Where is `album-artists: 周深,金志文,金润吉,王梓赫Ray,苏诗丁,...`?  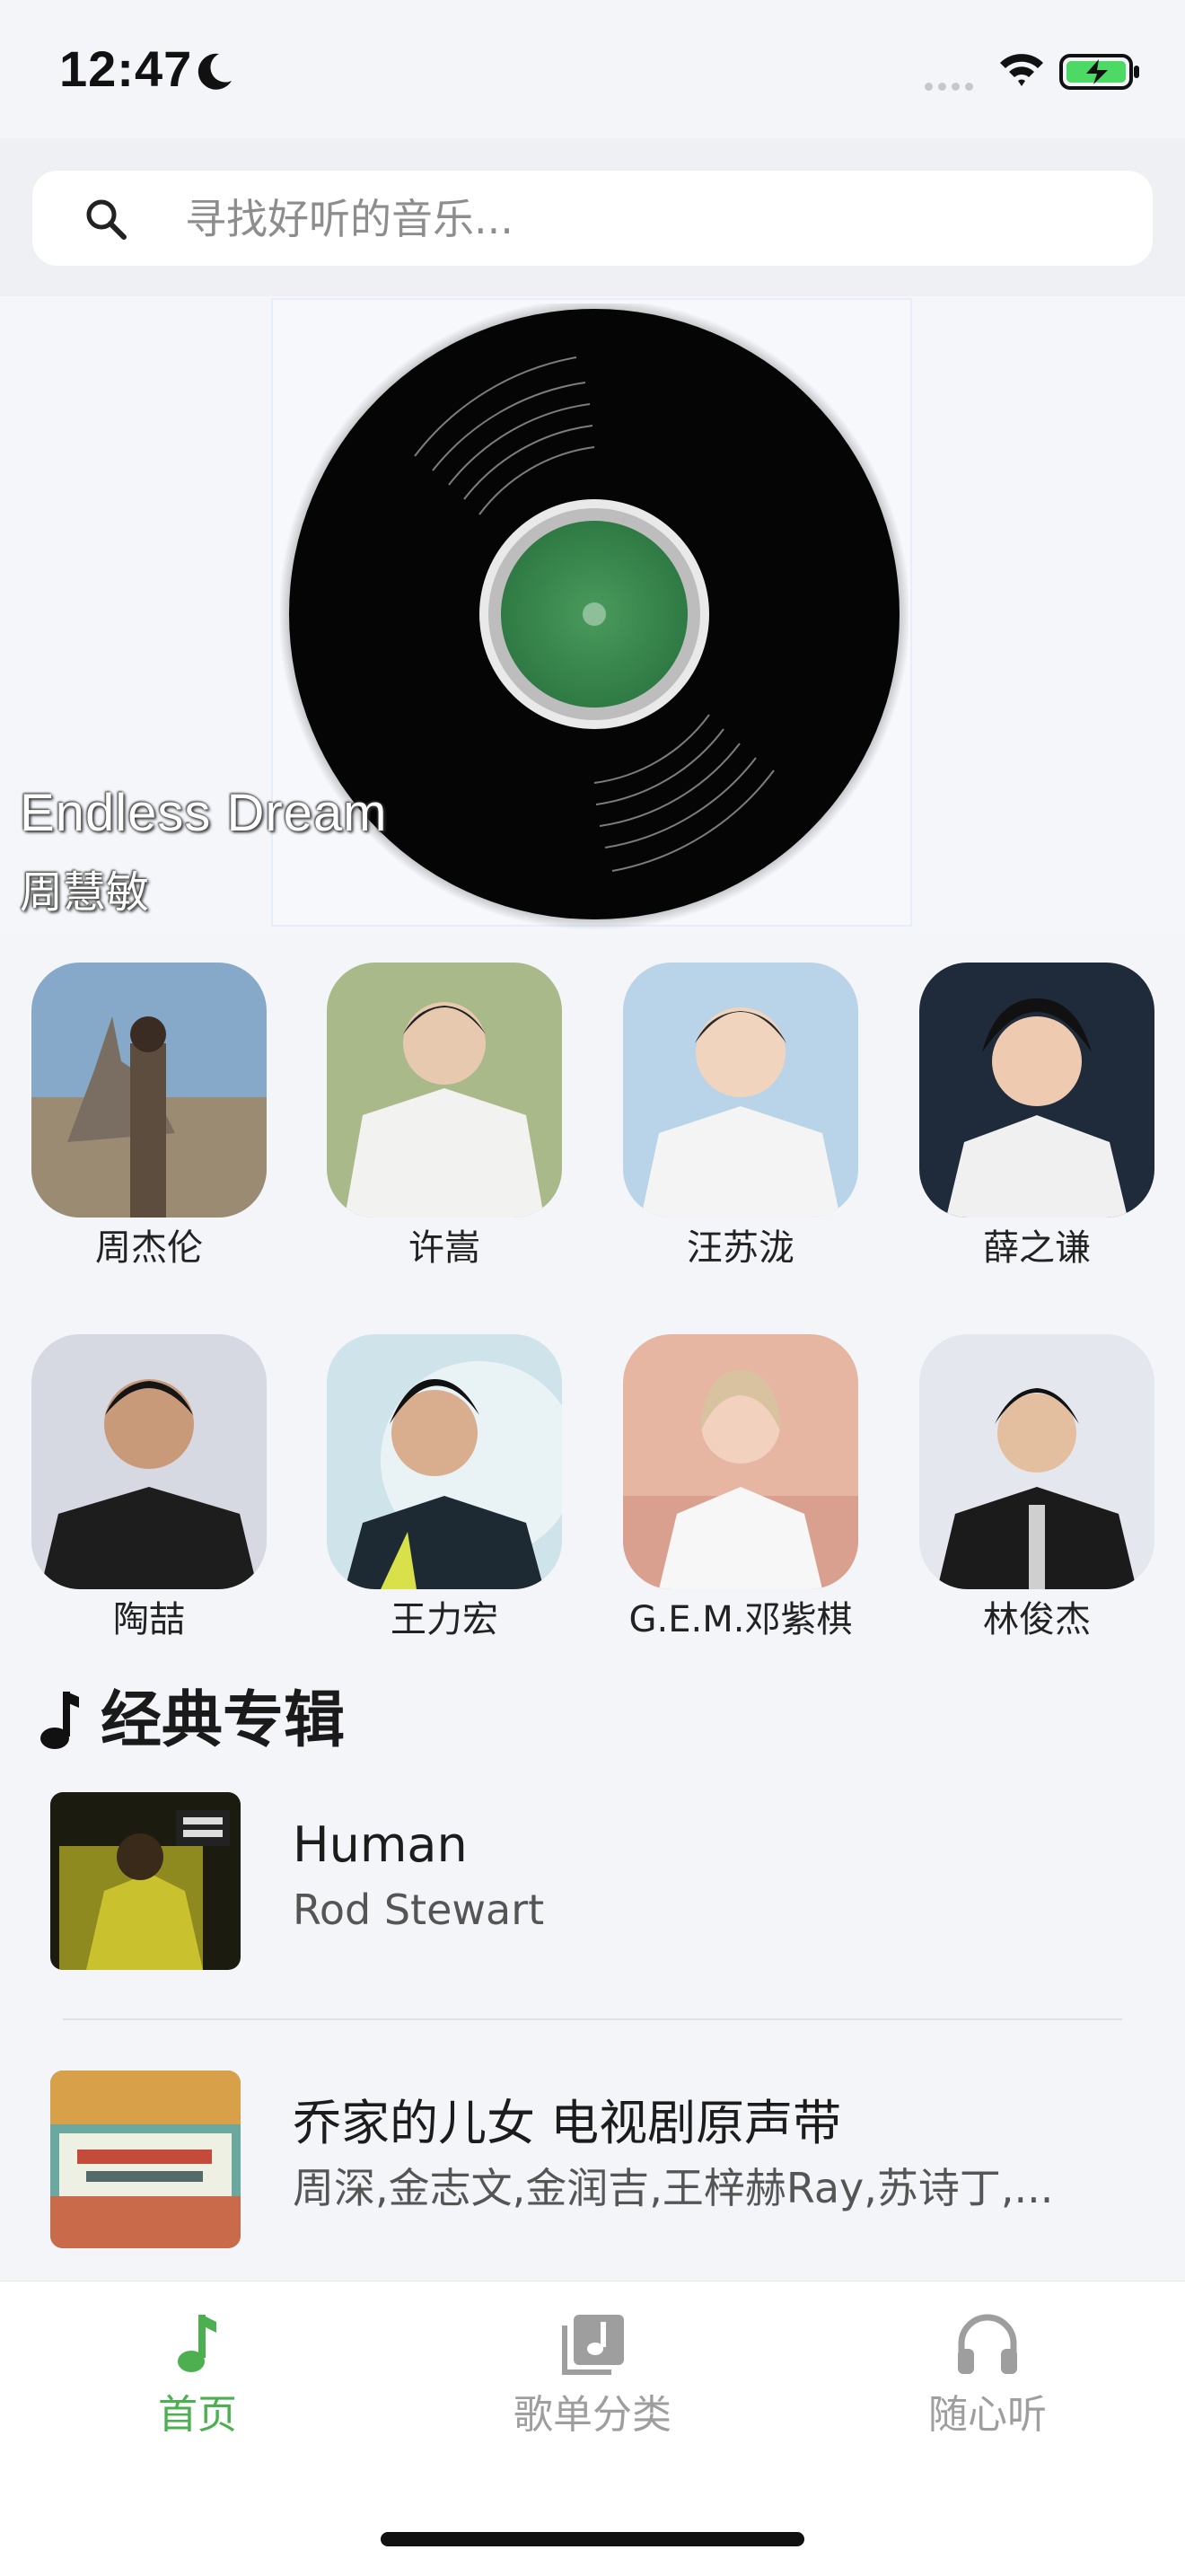 album-artists: 周深,金志文,金润吉,王梓赫Ray,苏诗丁,... is located at coordinates (673, 2188).